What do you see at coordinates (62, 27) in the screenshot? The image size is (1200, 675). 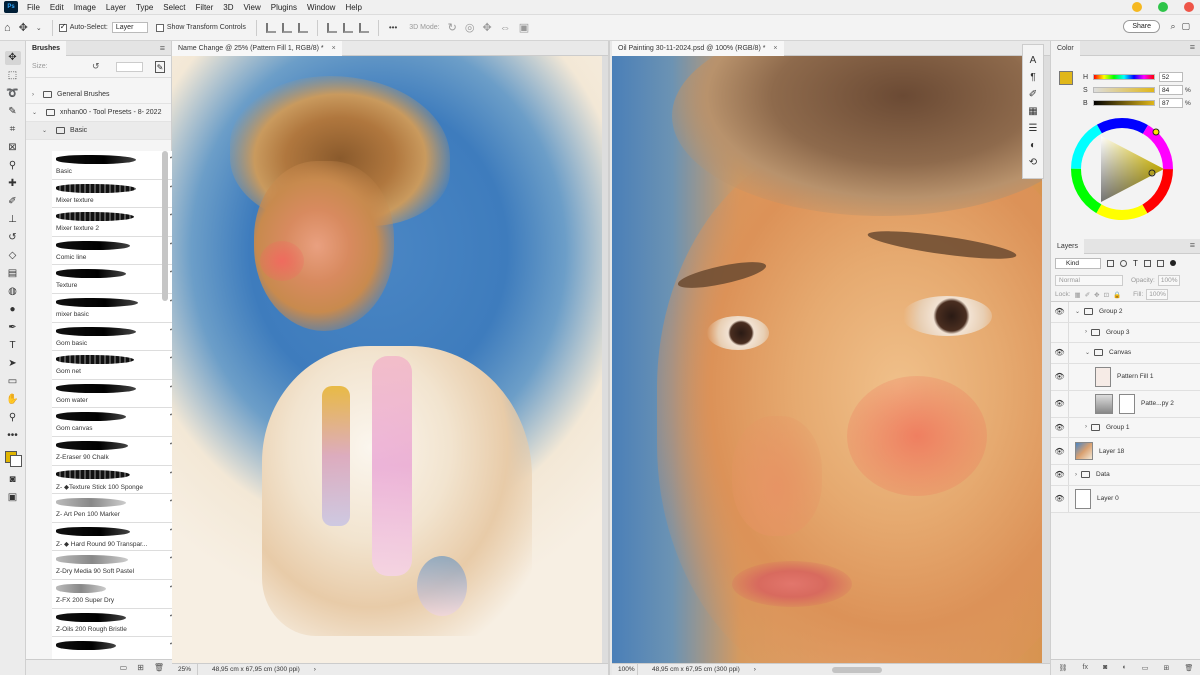 I see `auto-select-checkbox` at bounding box center [62, 27].